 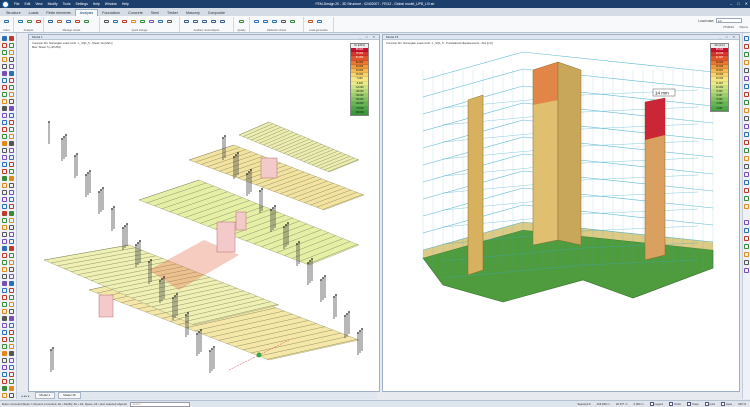 What do you see at coordinates (53, 4) in the screenshot?
I see `menu-modify: Modify` at bounding box center [53, 4].